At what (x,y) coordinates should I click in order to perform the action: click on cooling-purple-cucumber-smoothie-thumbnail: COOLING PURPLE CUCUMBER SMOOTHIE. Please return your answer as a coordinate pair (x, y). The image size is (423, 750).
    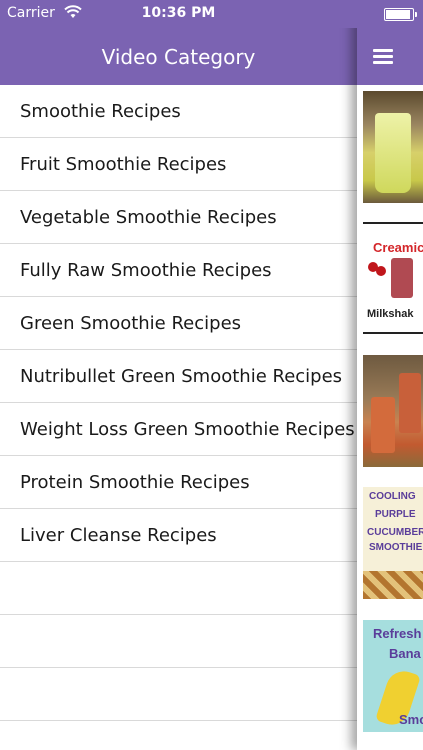
    Looking at the image, I should click on (393, 543).